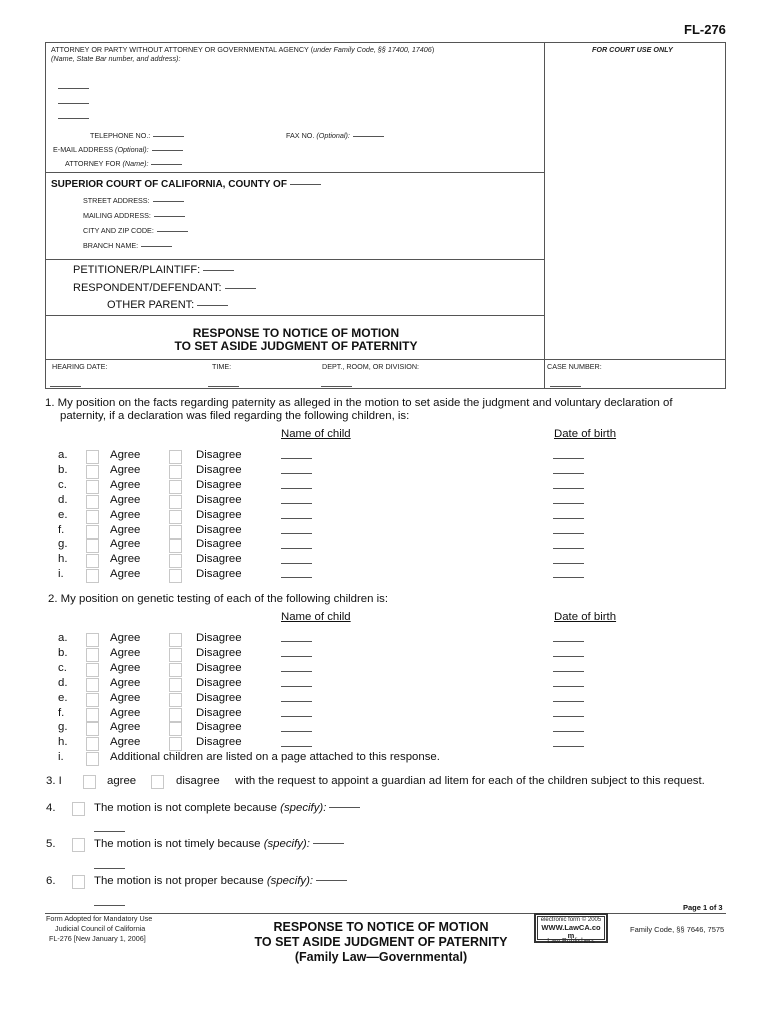  Describe the element at coordinates (169, 216) in the screenshot. I see `mailing-address-field` at that location.